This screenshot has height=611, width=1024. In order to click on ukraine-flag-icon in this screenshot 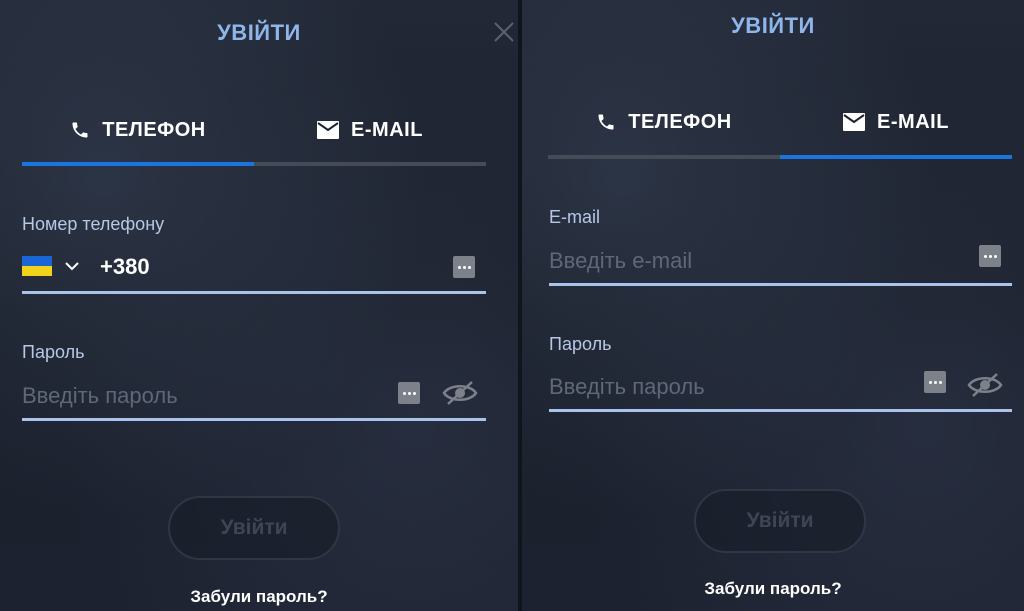, I will do `click(37, 266)`.